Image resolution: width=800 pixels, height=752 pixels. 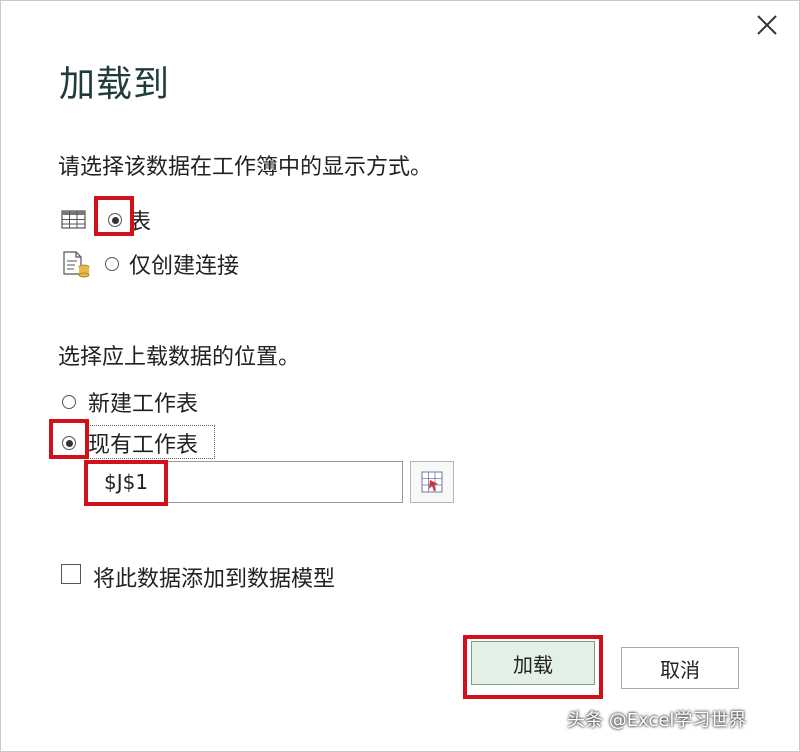 What do you see at coordinates (533, 667) in the screenshot?
I see `highlight-load-button` at bounding box center [533, 667].